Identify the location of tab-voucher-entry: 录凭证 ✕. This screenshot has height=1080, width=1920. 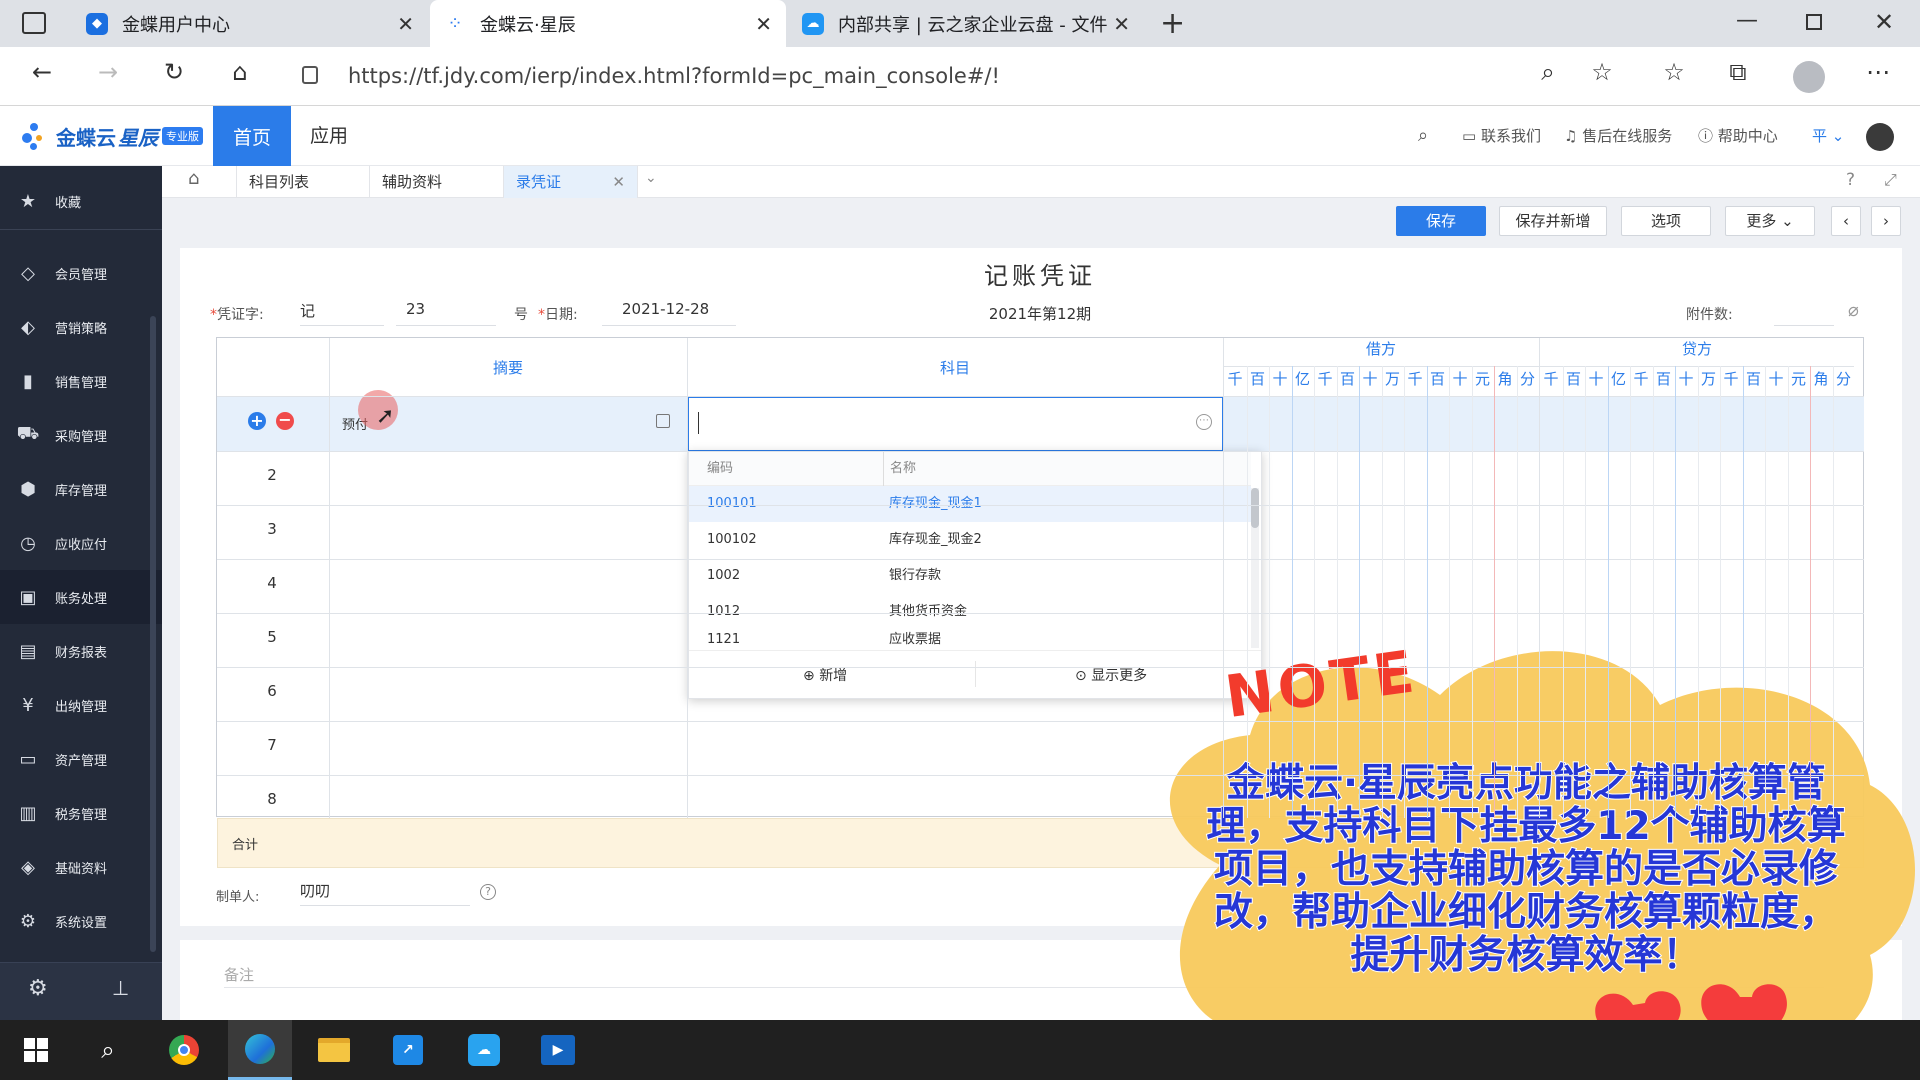
(571, 182).